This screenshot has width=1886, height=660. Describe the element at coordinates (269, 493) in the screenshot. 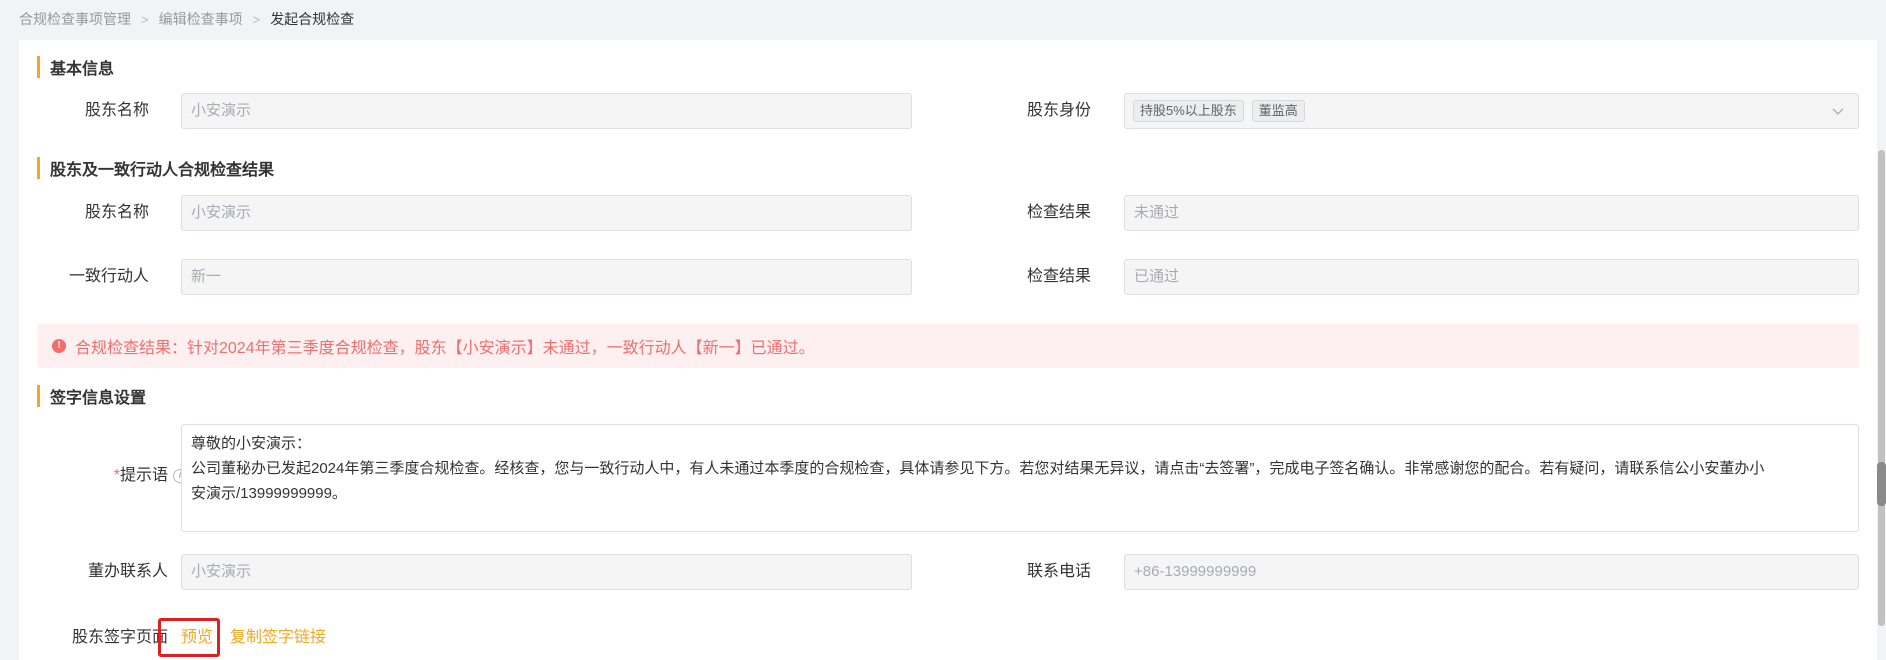

I see `prompt-line: 安演示/13999999999。` at that location.